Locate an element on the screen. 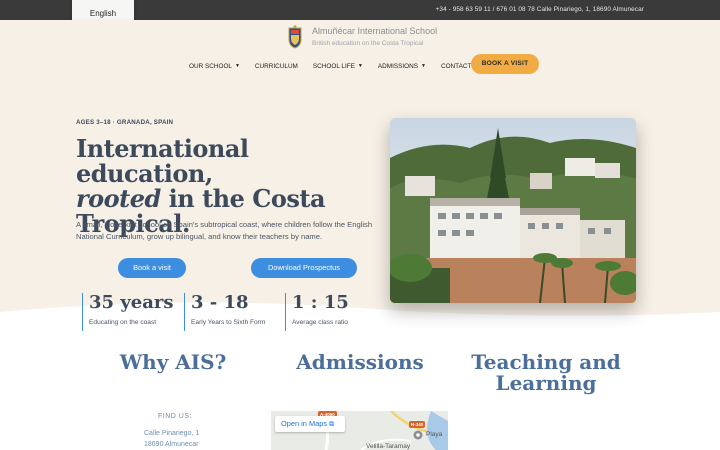 The height and width of the screenshot is (450, 720). find-us-label: FIND US: is located at coordinates (175, 416).